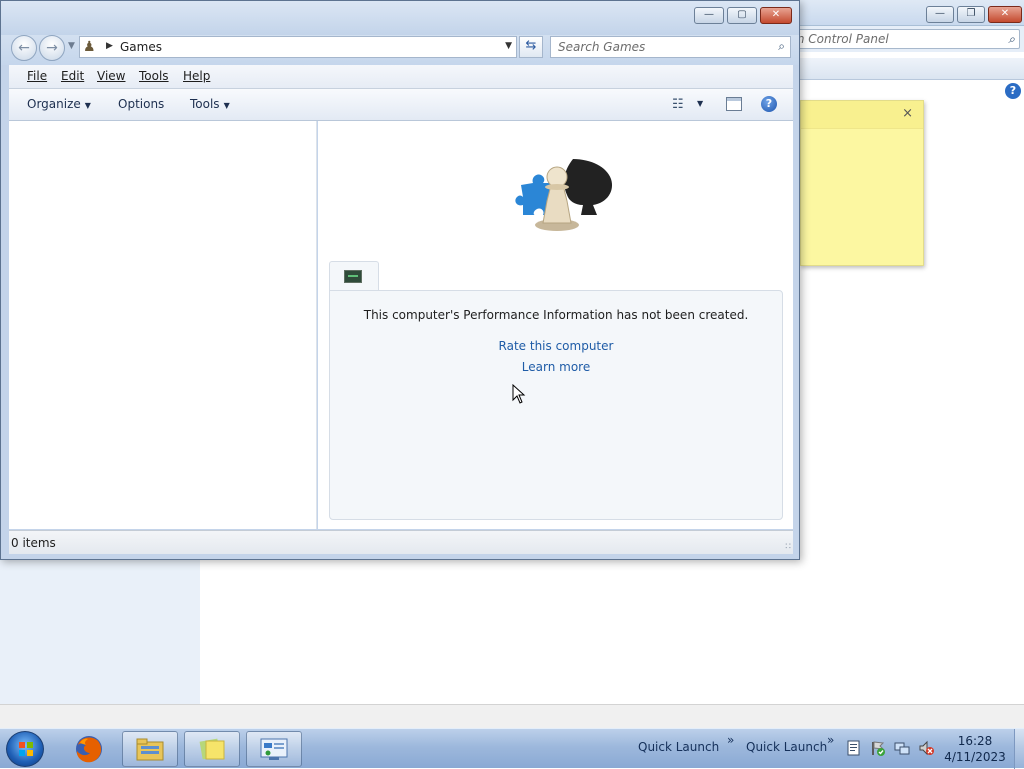 This screenshot has width=1024, height=769. What do you see at coordinates (769, 104) in the screenshot?
I see `help-icon: ?` at bounding box center [769, 104].